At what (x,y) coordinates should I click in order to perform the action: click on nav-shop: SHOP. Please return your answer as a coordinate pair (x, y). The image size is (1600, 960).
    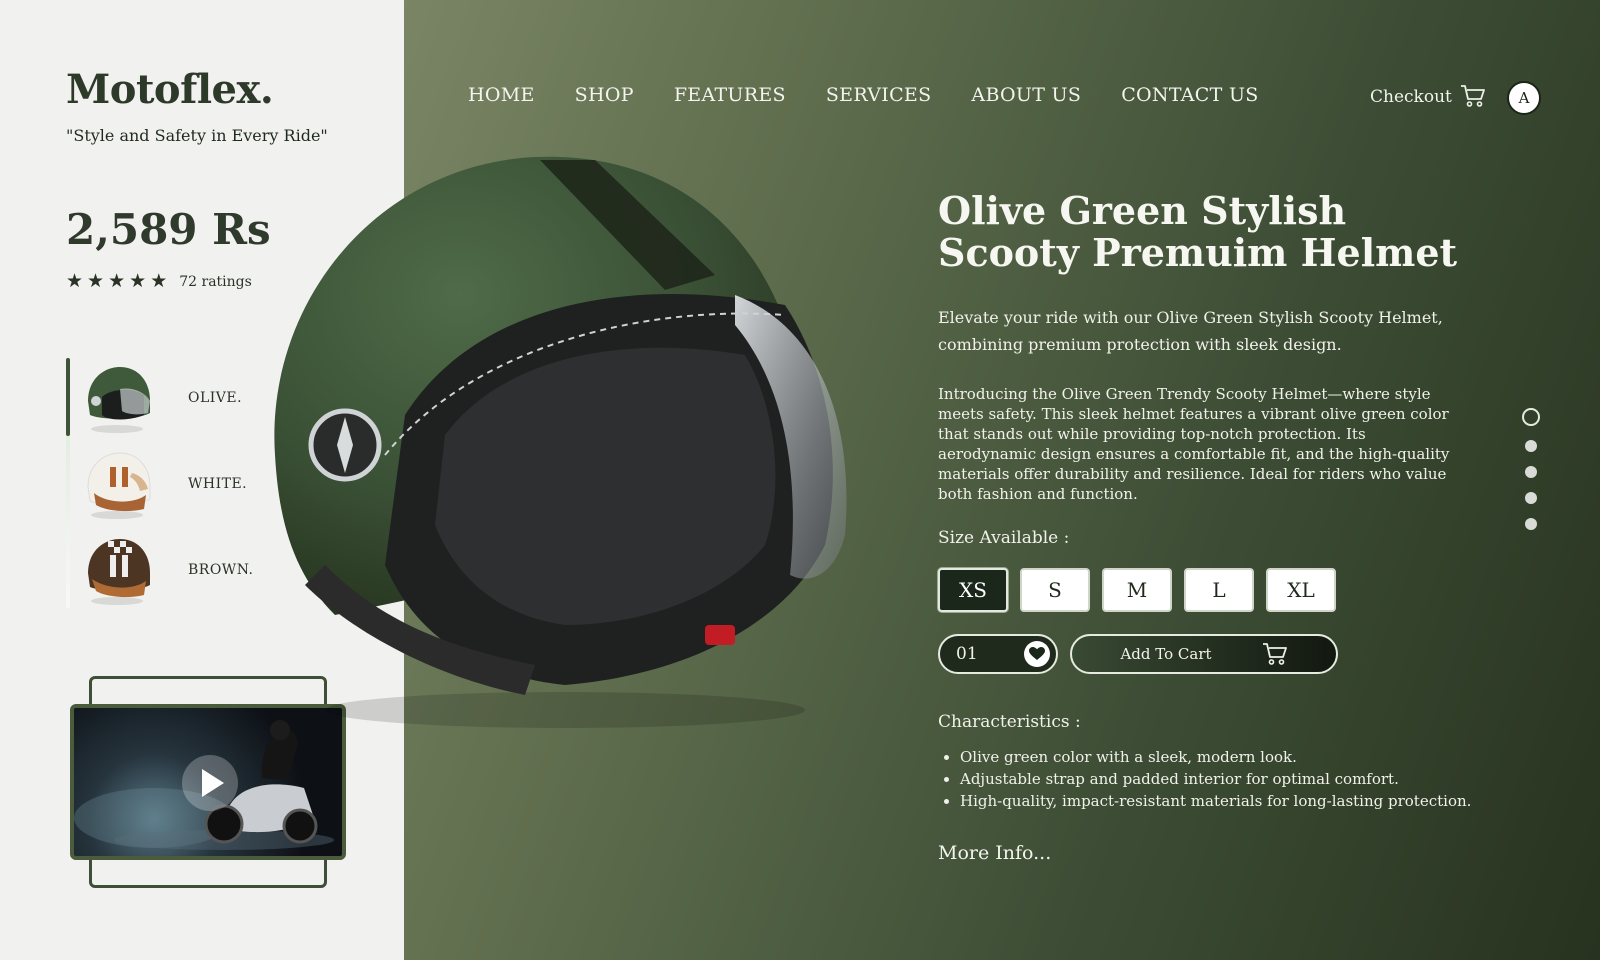
    Looking at the image, I should click on (604, 95).